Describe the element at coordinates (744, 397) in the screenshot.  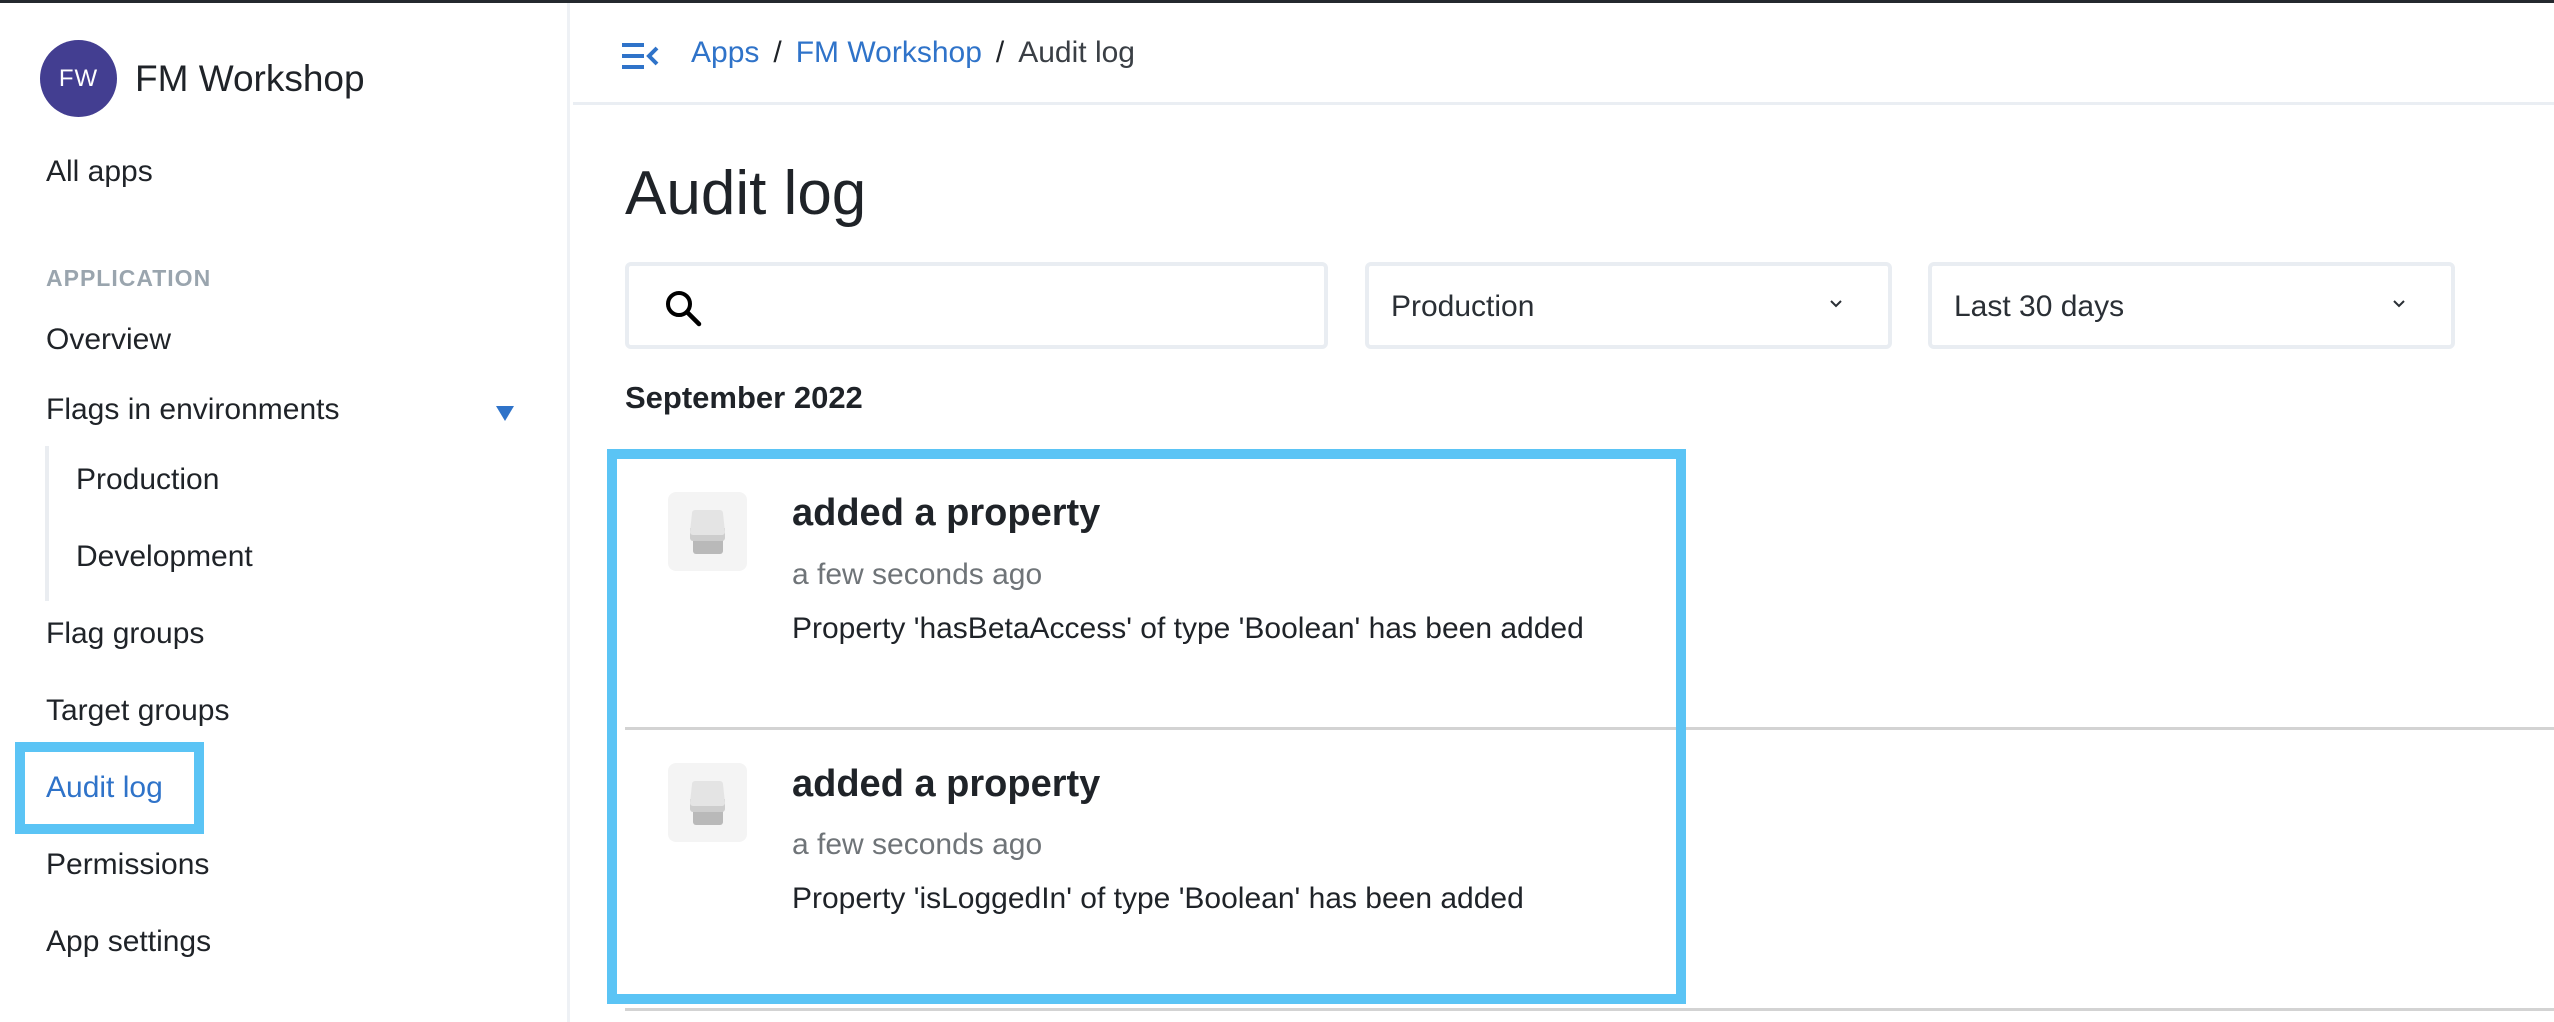
I see `month-heading: September 2022` at that location.